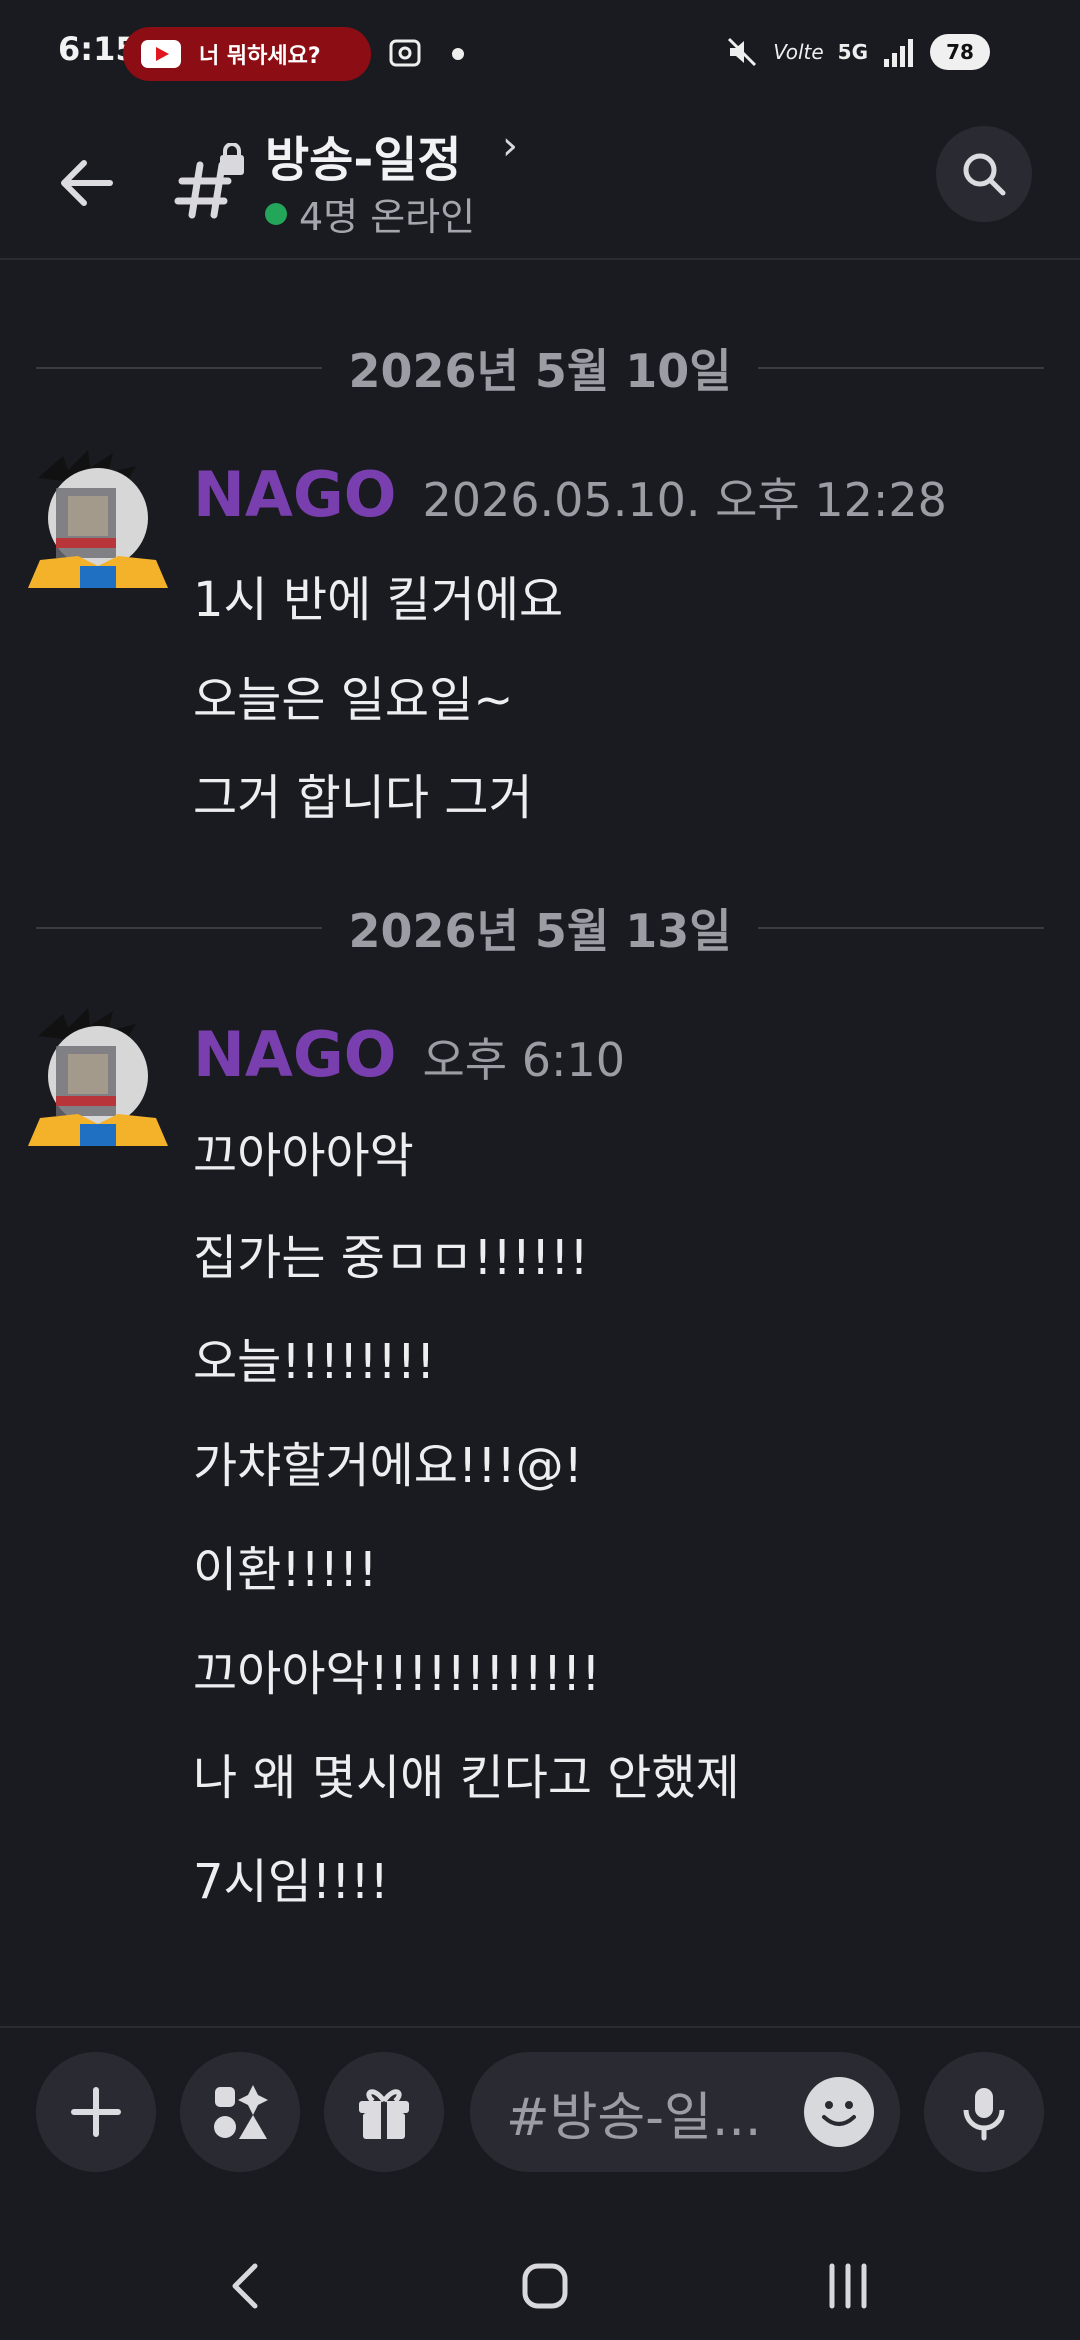 This screenshot has width=1080, height=2340. Describe the element at coordinates (458, 54) in the screenshot. I see `notification-dot` at that location.